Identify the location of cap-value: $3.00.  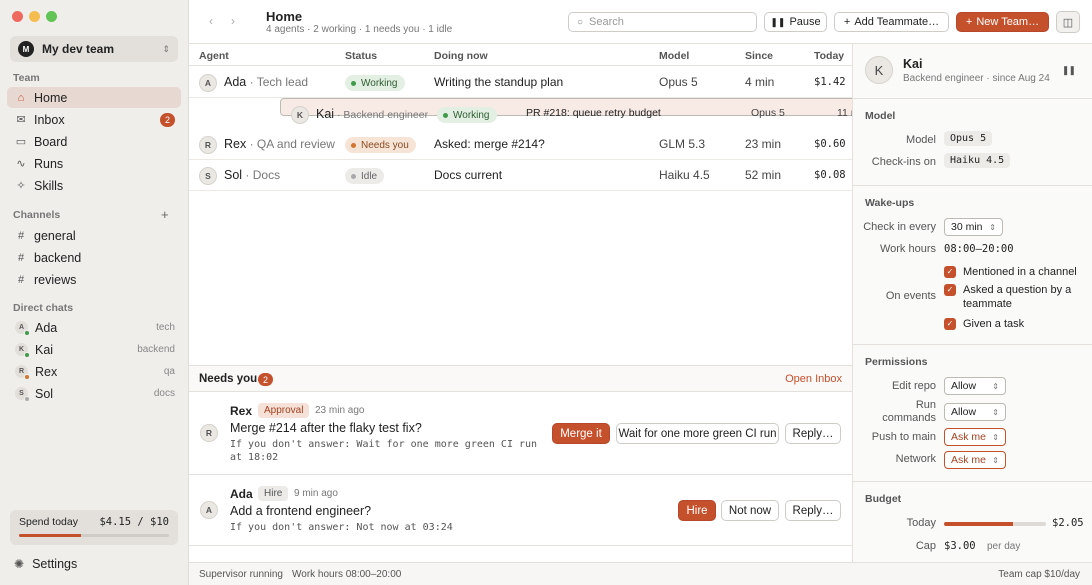
(960, 546).